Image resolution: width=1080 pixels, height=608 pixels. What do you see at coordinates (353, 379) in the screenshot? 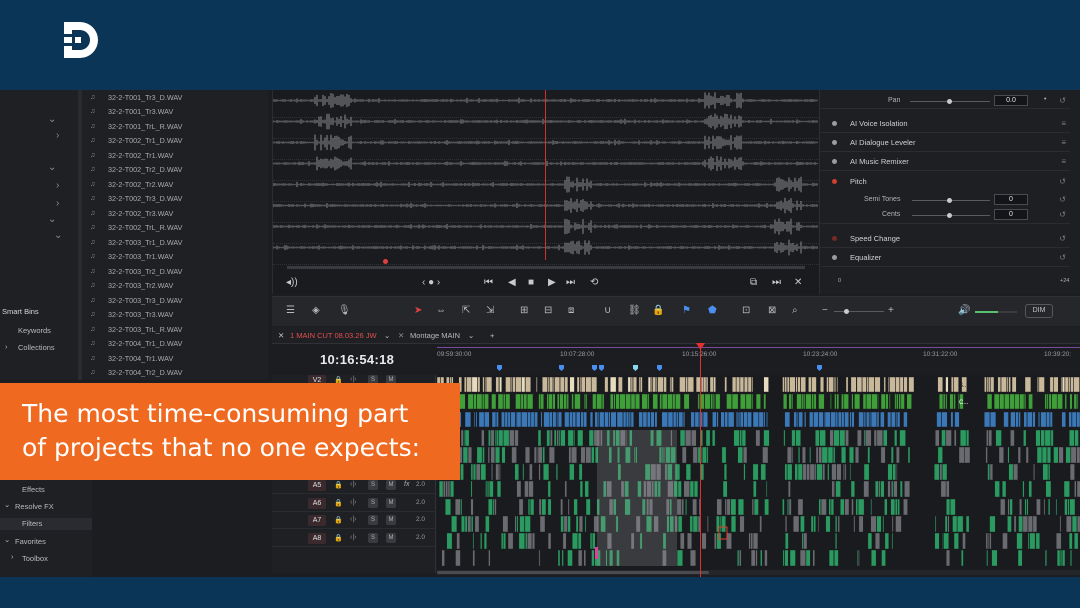
I see `arm-icon: ‹|›` at bounding box center [353, 379].